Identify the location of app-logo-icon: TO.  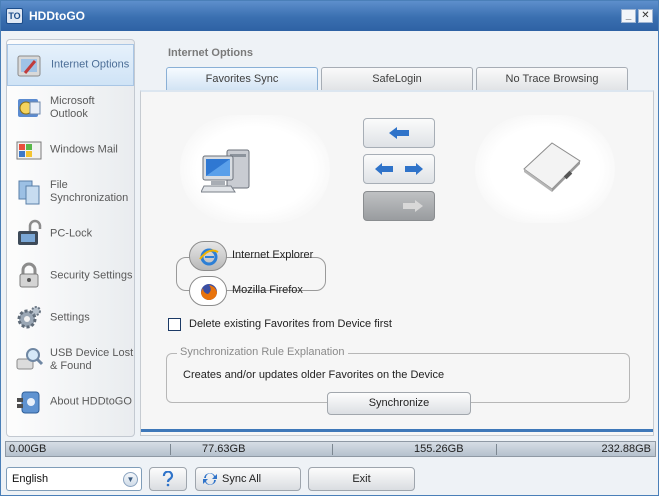
(14, 16).